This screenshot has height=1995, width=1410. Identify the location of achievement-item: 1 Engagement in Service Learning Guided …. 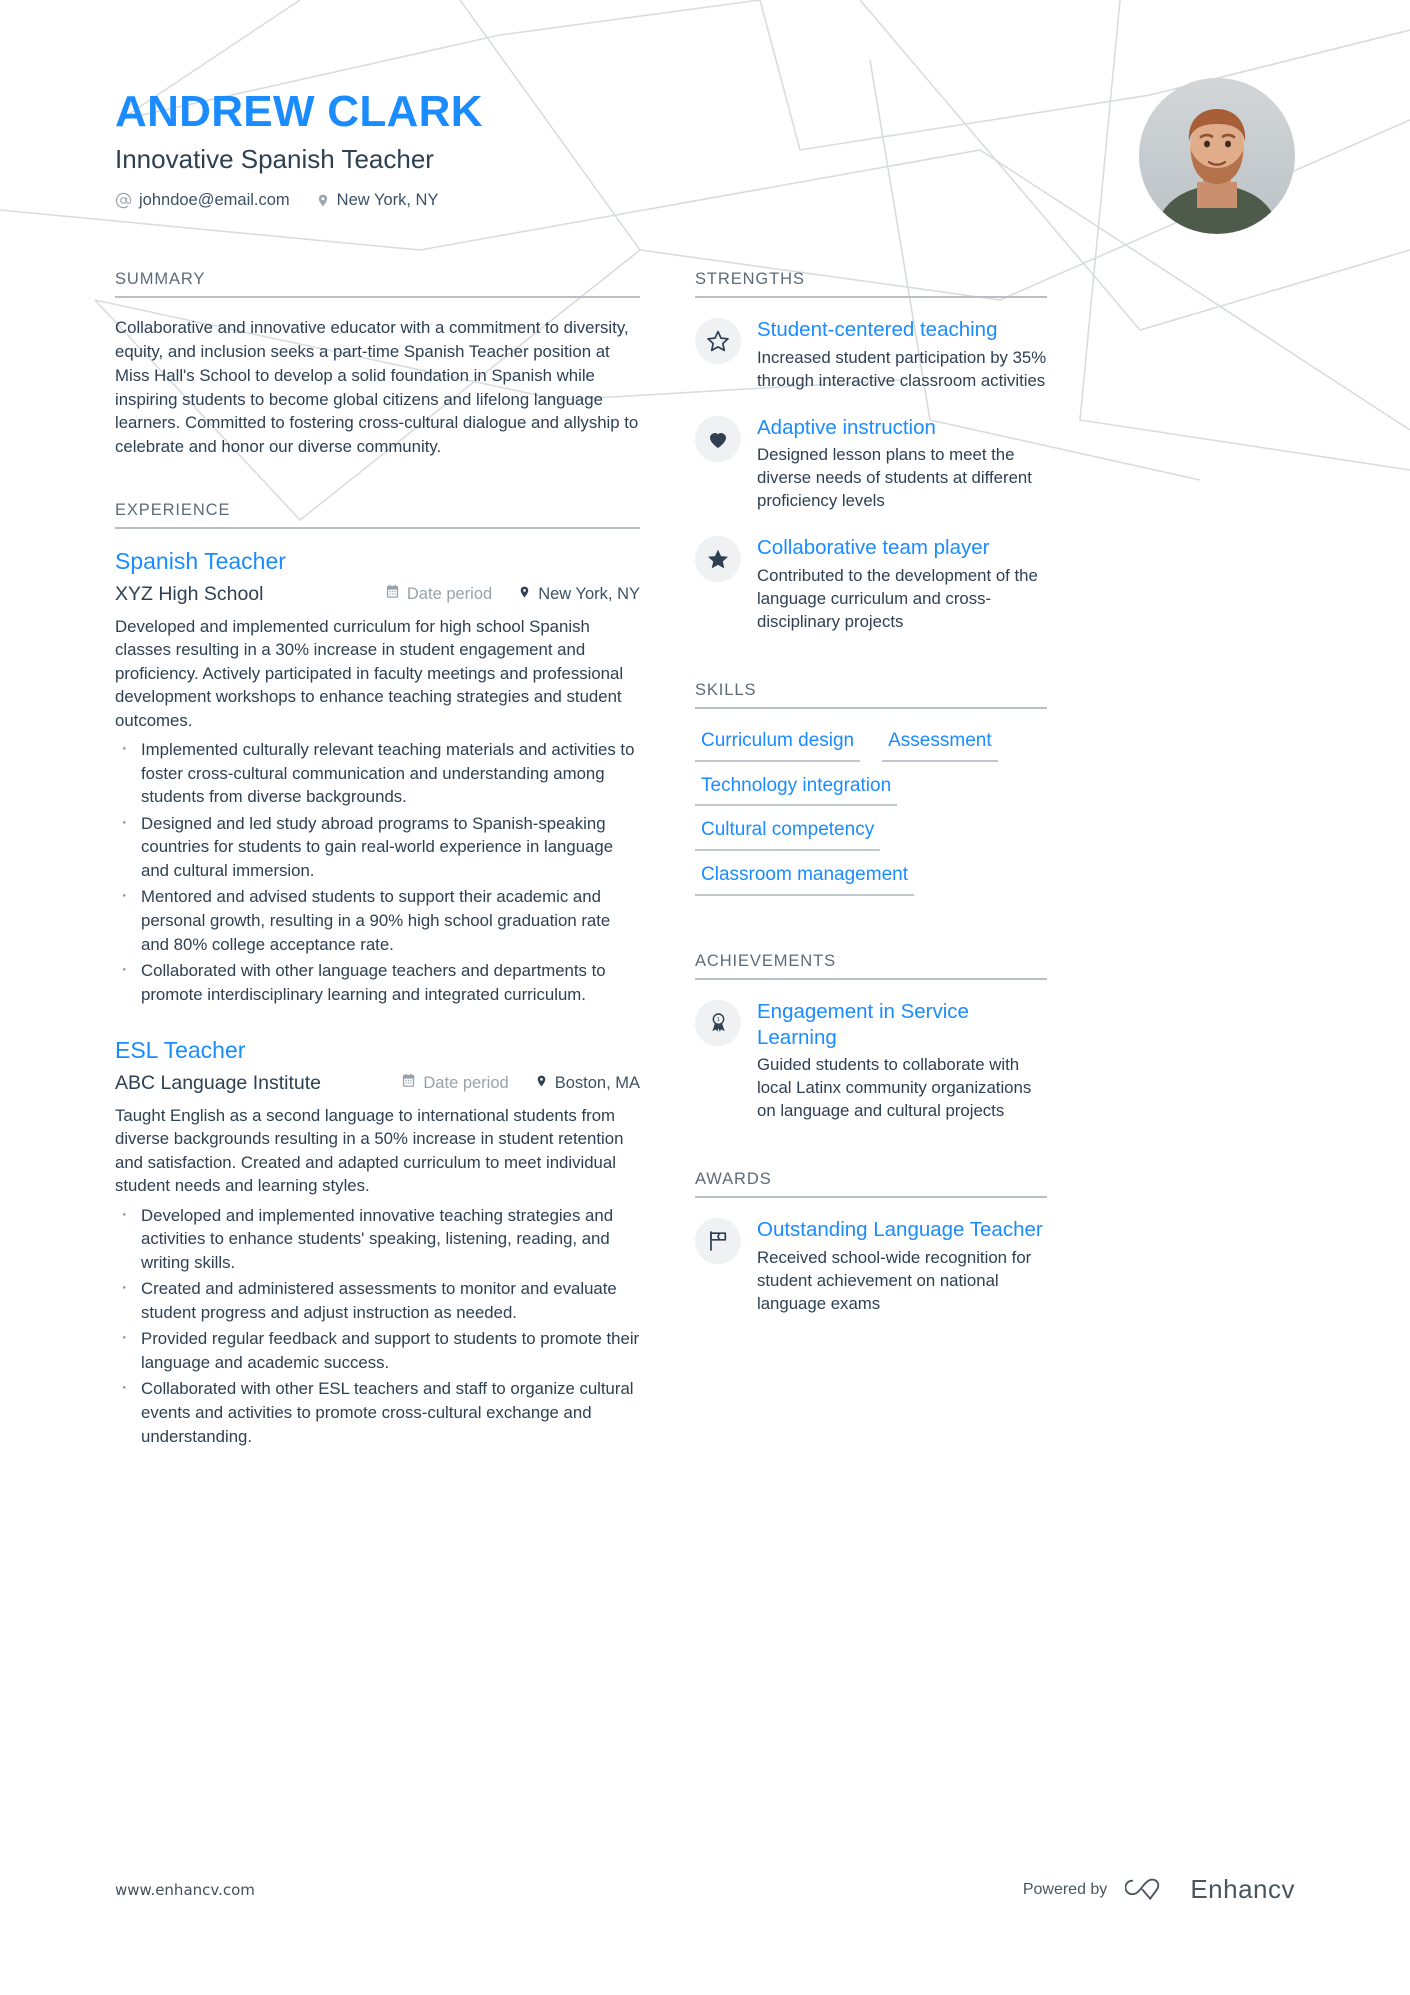
(871, 1060).